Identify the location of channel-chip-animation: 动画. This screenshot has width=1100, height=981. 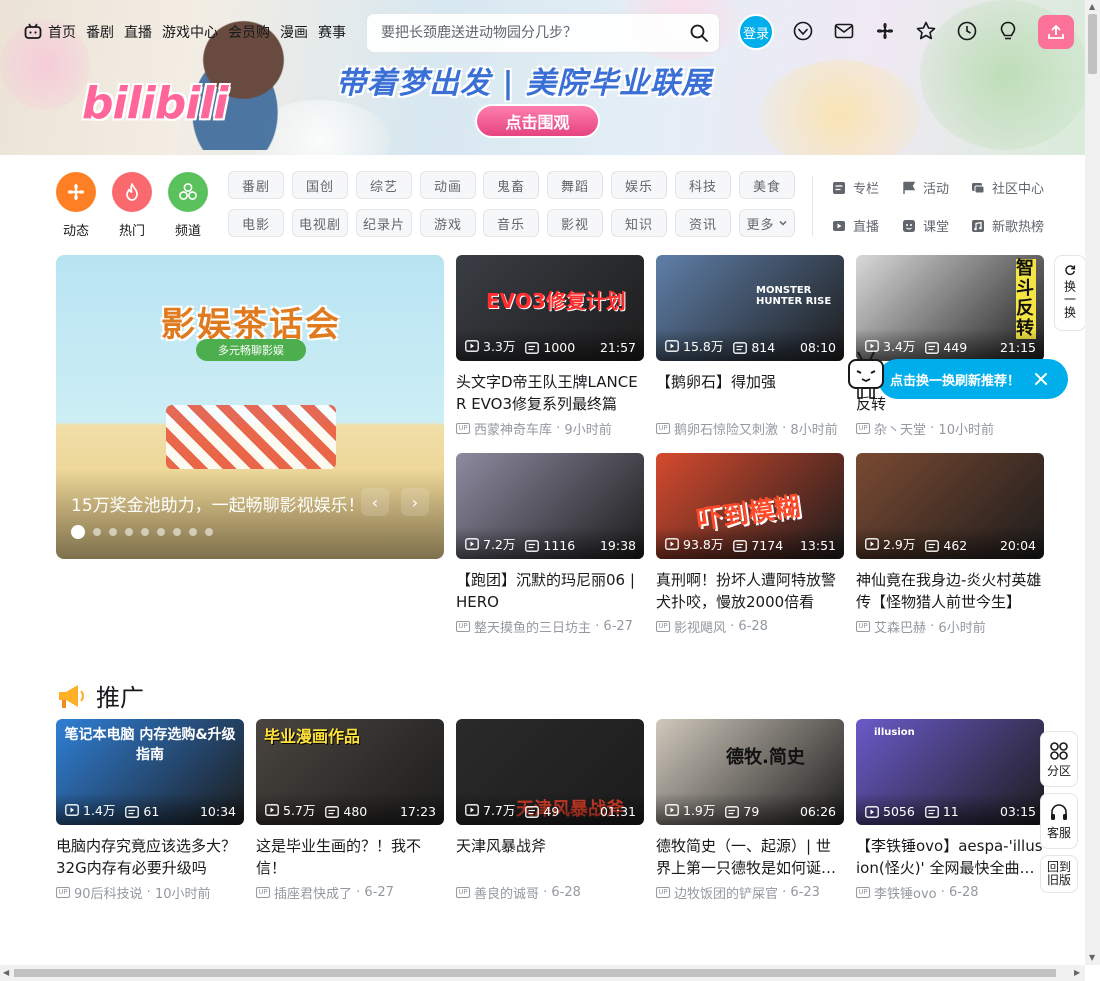
(448, 185).